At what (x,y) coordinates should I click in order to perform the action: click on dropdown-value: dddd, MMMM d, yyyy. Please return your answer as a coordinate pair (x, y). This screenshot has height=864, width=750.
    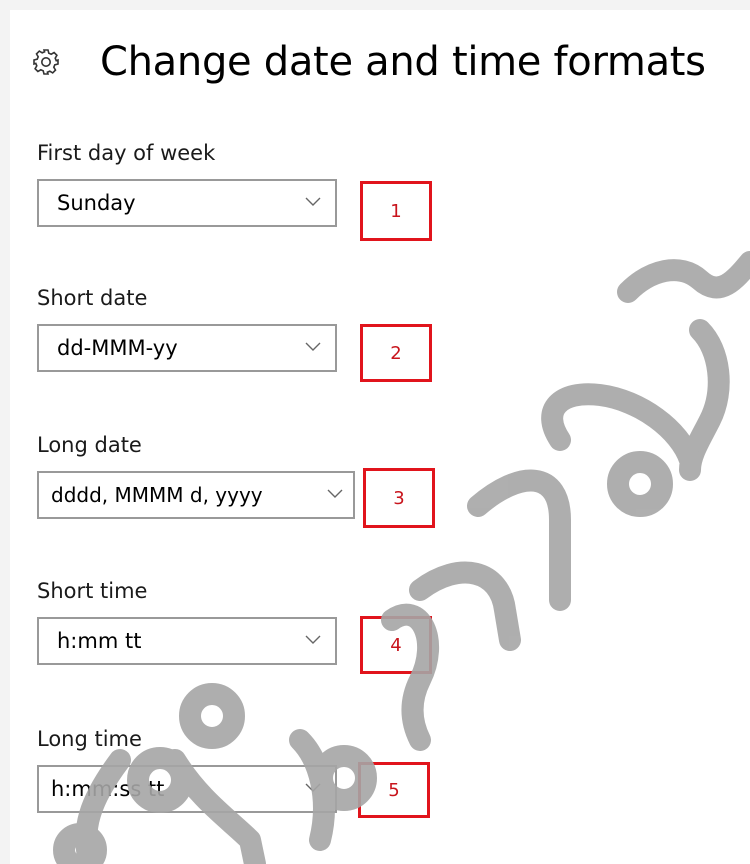
    Looking at the image, I should click on (157, 495).